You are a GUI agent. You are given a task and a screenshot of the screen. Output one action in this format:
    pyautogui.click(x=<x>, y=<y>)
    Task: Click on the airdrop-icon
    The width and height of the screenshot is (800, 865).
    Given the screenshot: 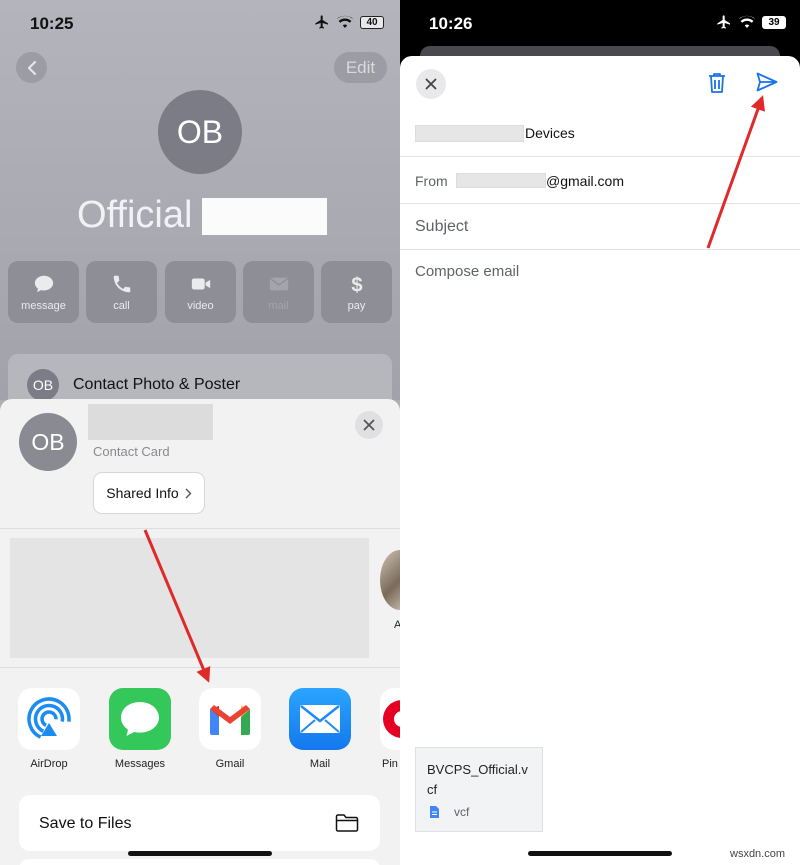 What is the action you would take?
    pyautogui.click(x=49, y=719)
    